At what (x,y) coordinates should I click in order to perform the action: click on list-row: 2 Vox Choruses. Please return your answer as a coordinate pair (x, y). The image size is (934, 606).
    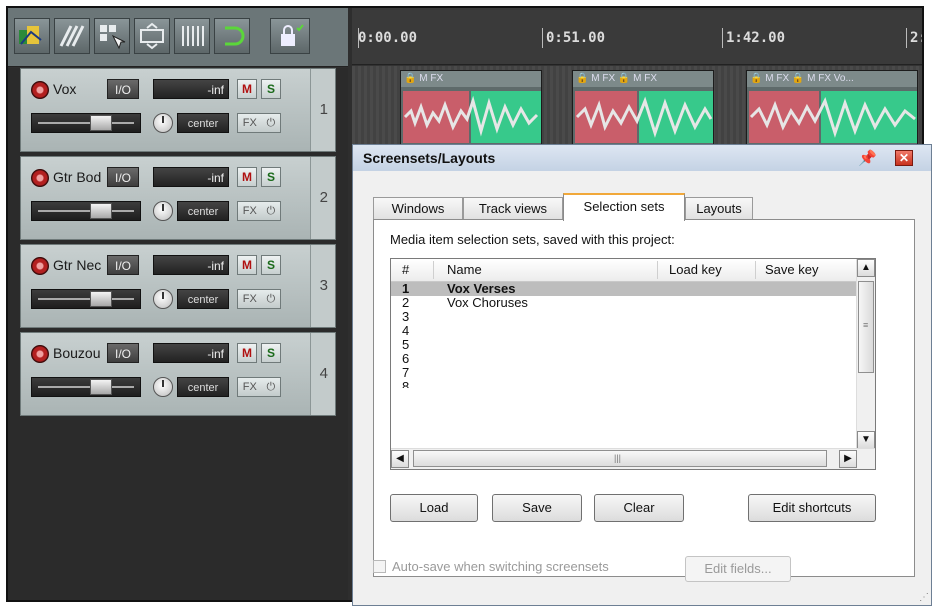
    Looking at the image, I should click on (624, 303).